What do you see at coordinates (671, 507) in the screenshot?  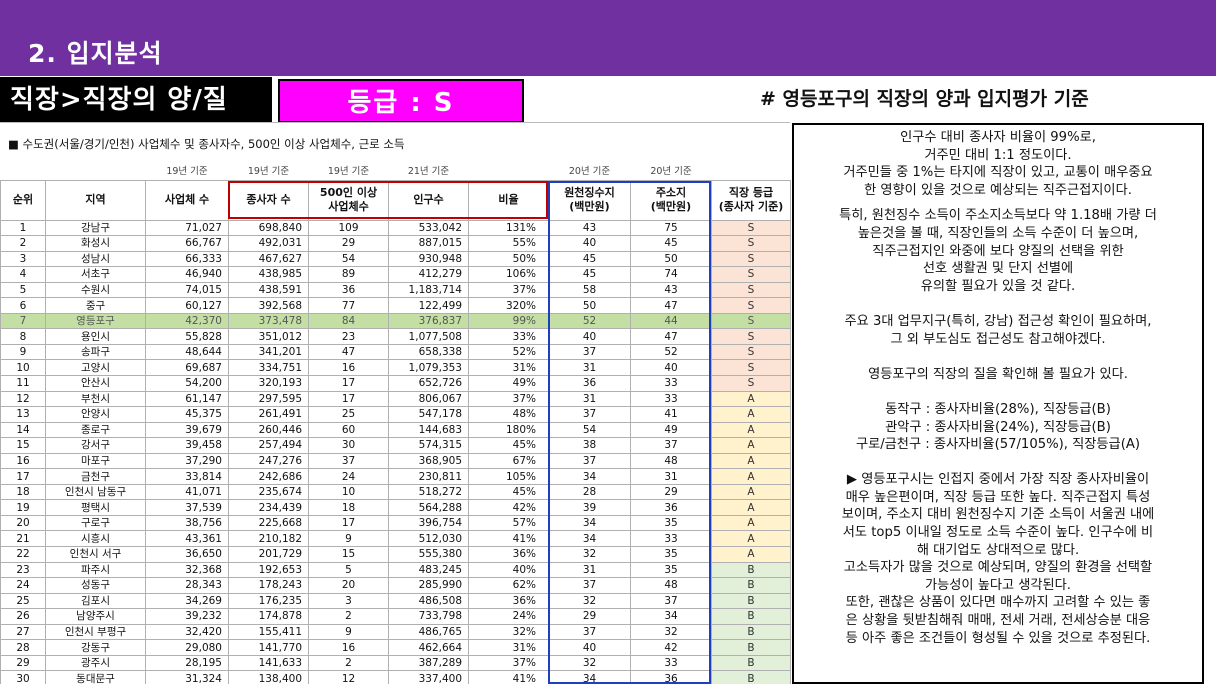 I see `addr-cell: 36` at bounding box center [671, 507].